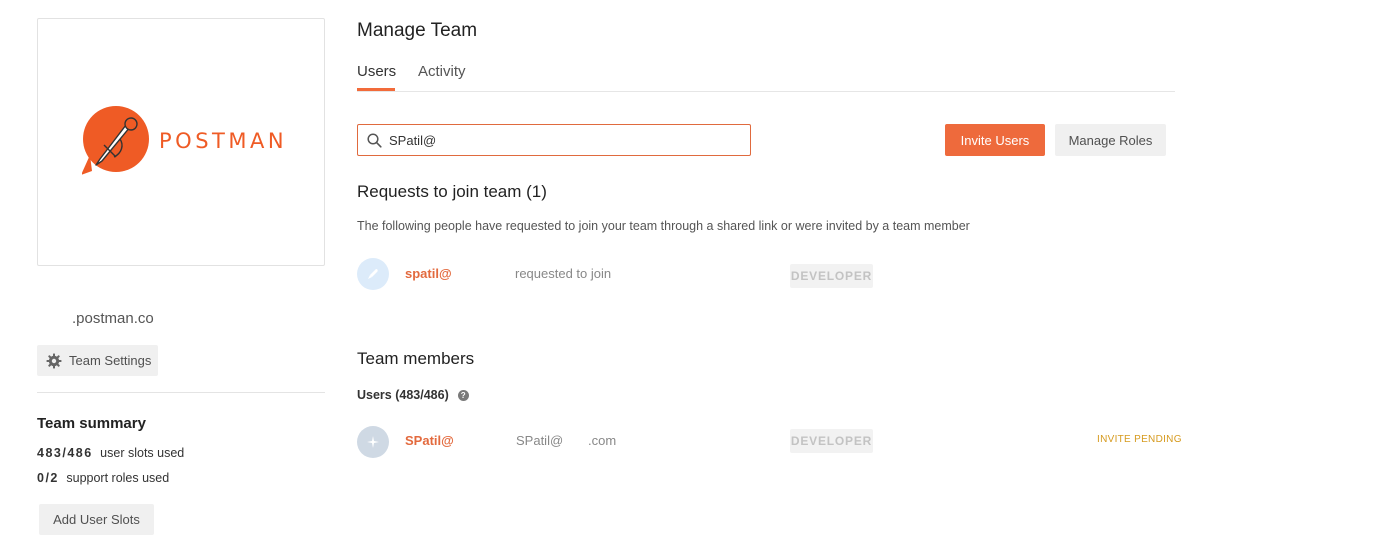 The image size is (1383, 558). What do you see at coordinates (403, 395) in the screenshot?
I see `users-count-label: Users (483/486)` at bounding box center [403, 395].